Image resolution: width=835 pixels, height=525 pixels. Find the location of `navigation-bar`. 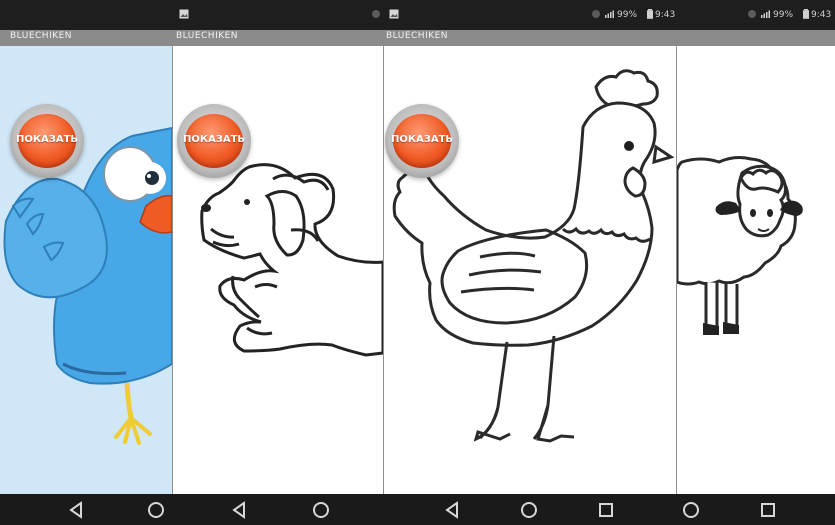

navigation-bar is located at coordinates (417, 509).